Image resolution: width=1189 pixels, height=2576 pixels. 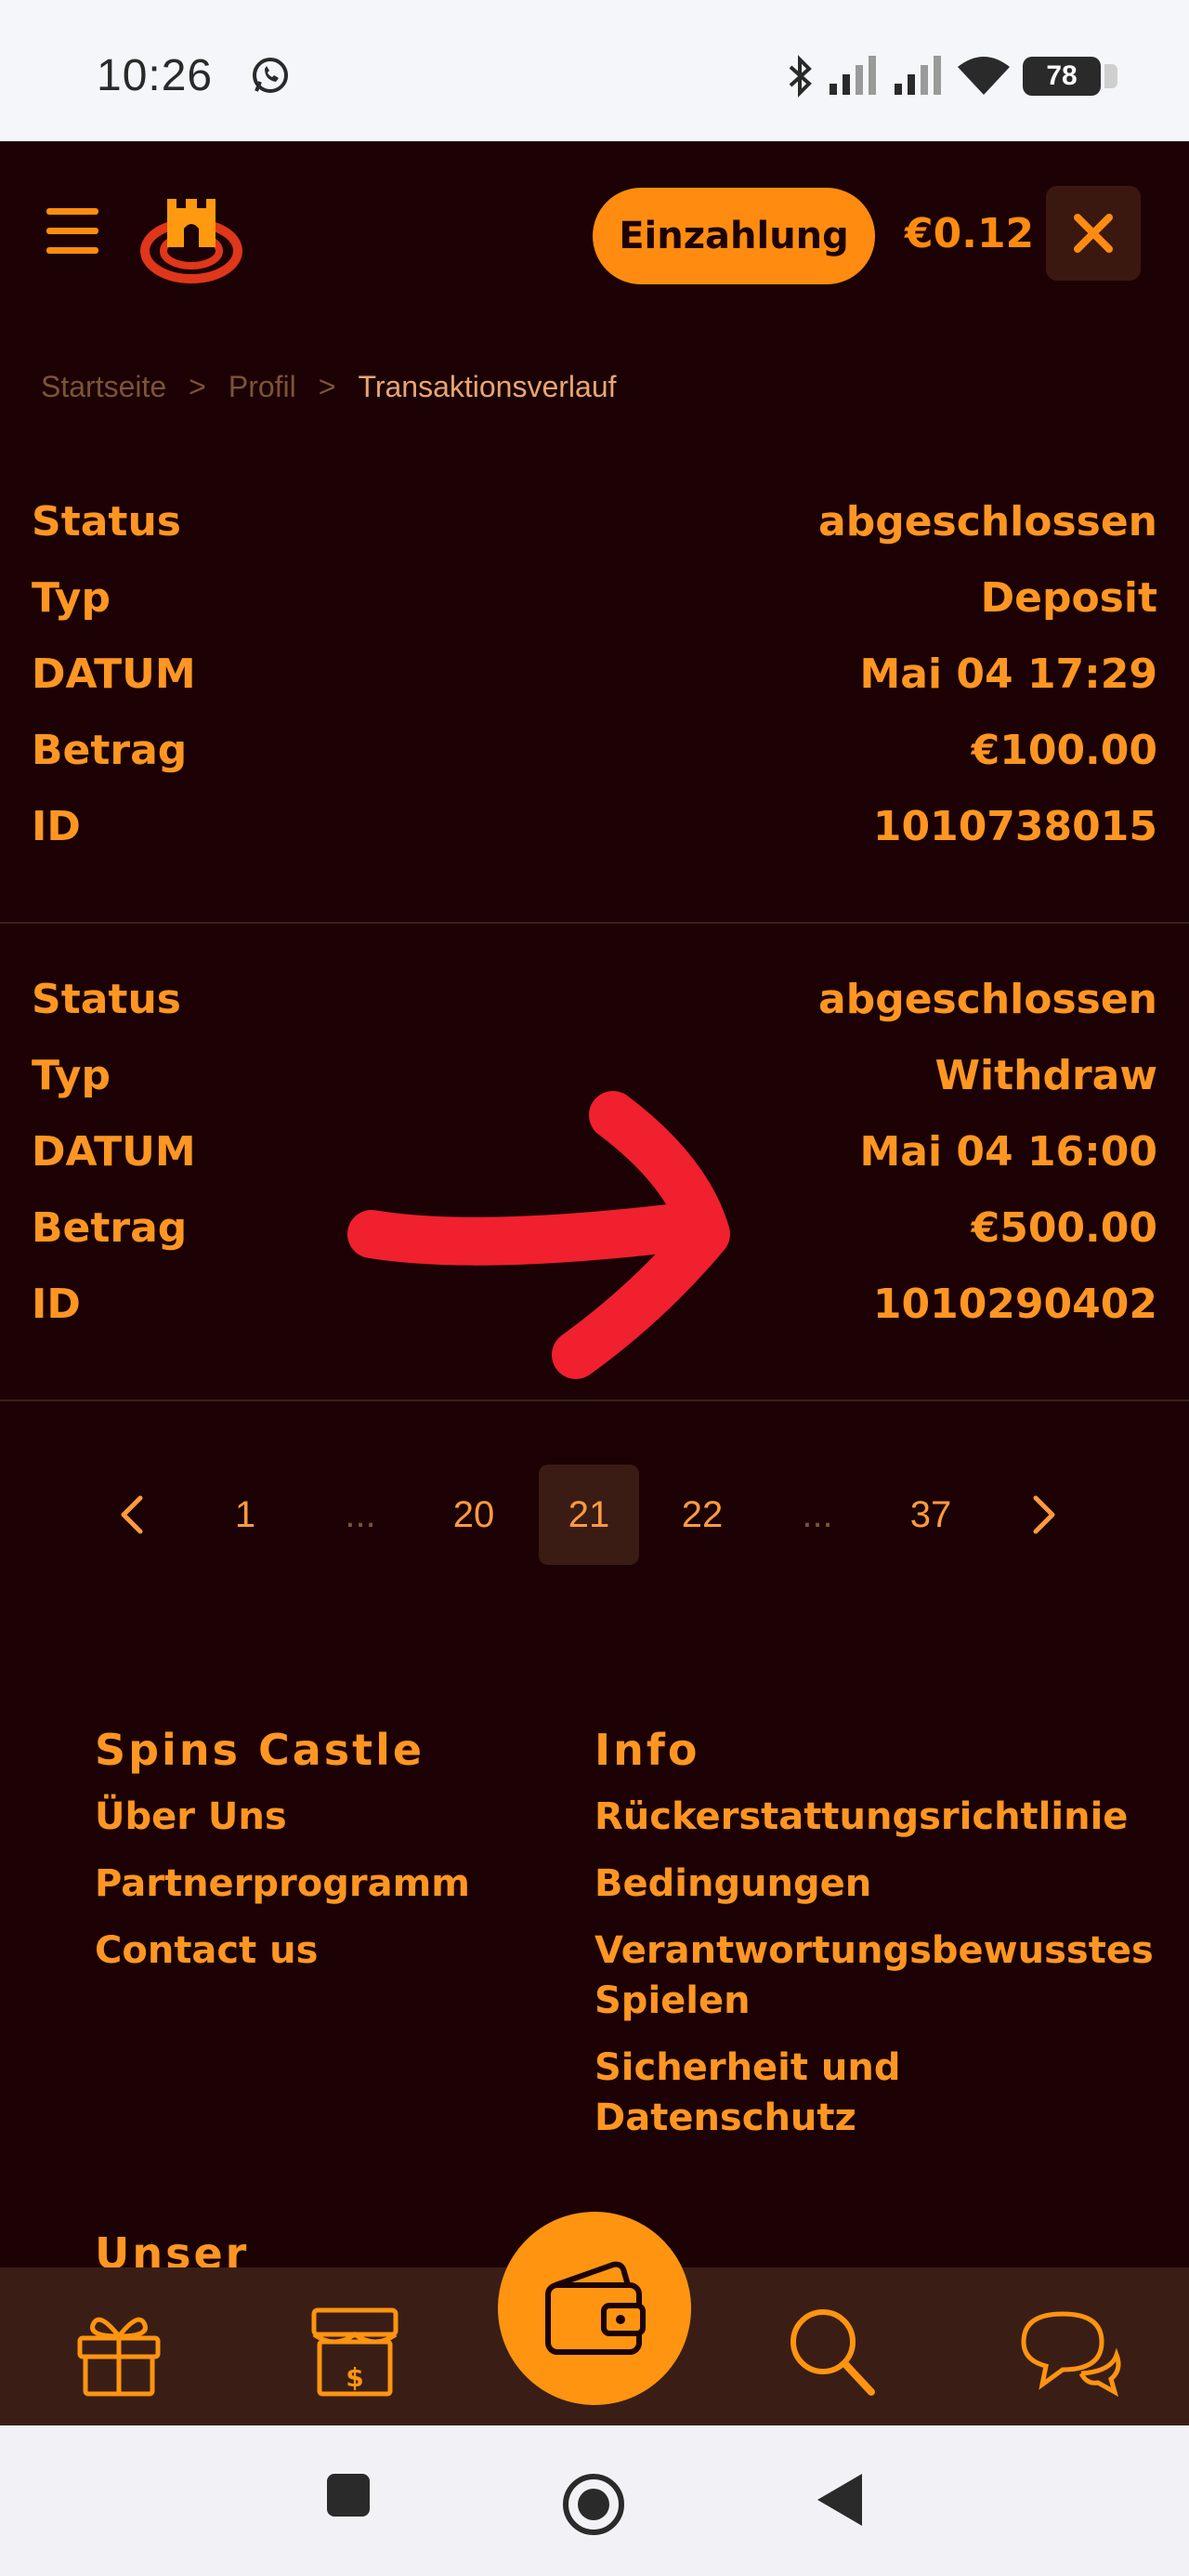 What do you see at coordinates (318, 1950) in the screenshot?
I see `footer-link-contact: Contact us` at bounding box center [318, 1950].